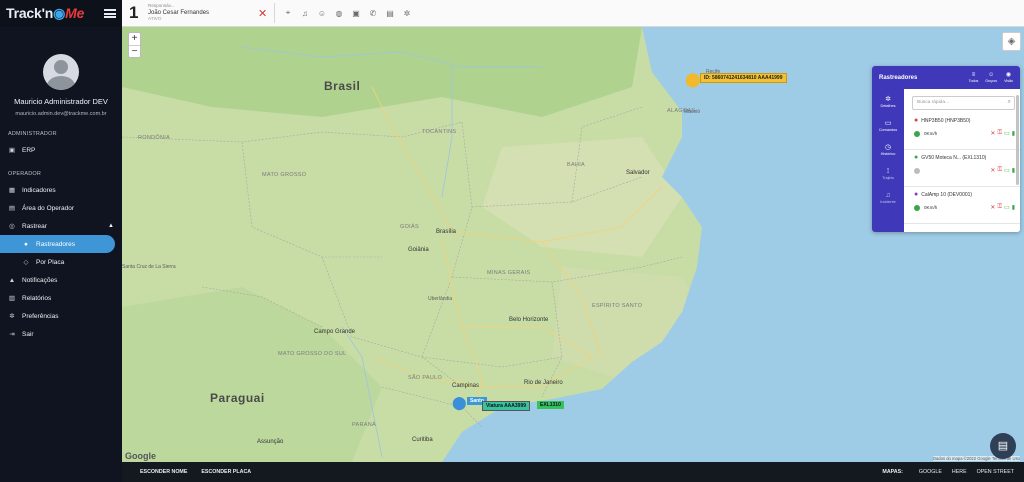  Describe the element at coordinates (12, 226) in the screenshot. I see `target-icon: ◎` at that location.